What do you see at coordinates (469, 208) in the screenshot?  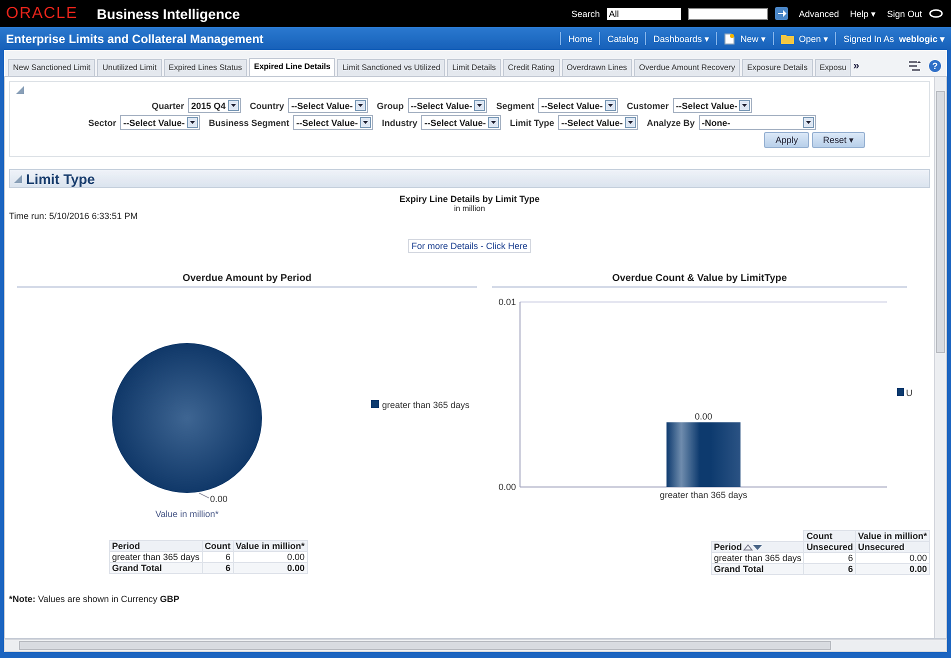 I see `report-subtitle: in million` at bounding box center [469, 208].